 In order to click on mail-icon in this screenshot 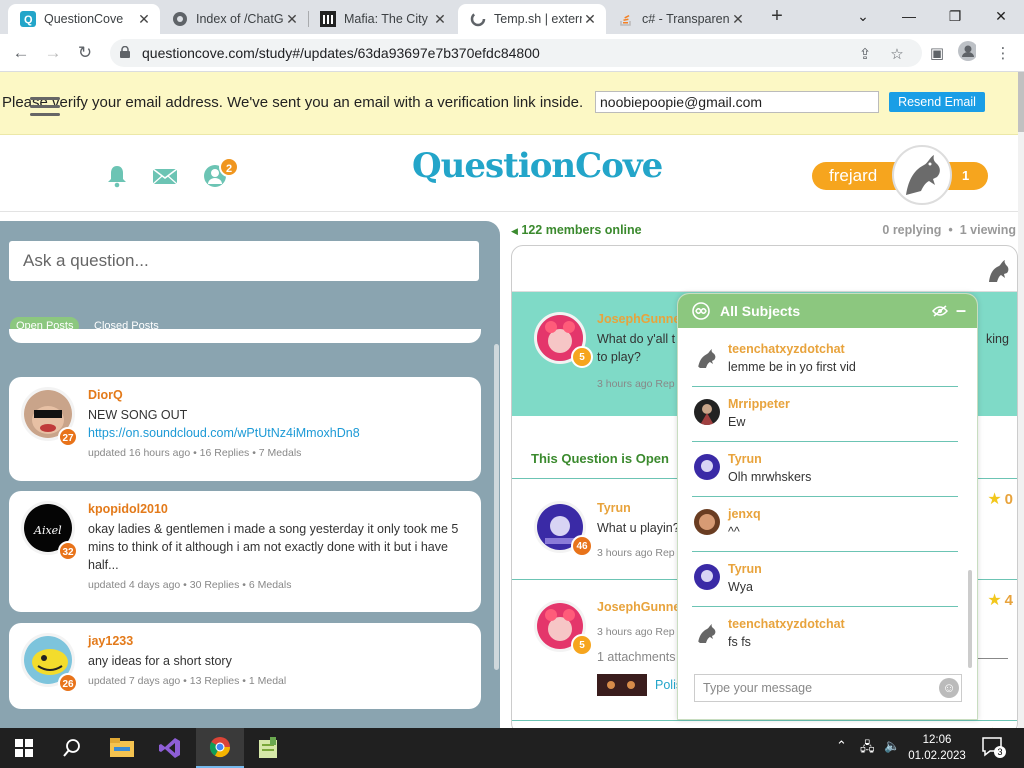, I will do `click(165, 176)`.